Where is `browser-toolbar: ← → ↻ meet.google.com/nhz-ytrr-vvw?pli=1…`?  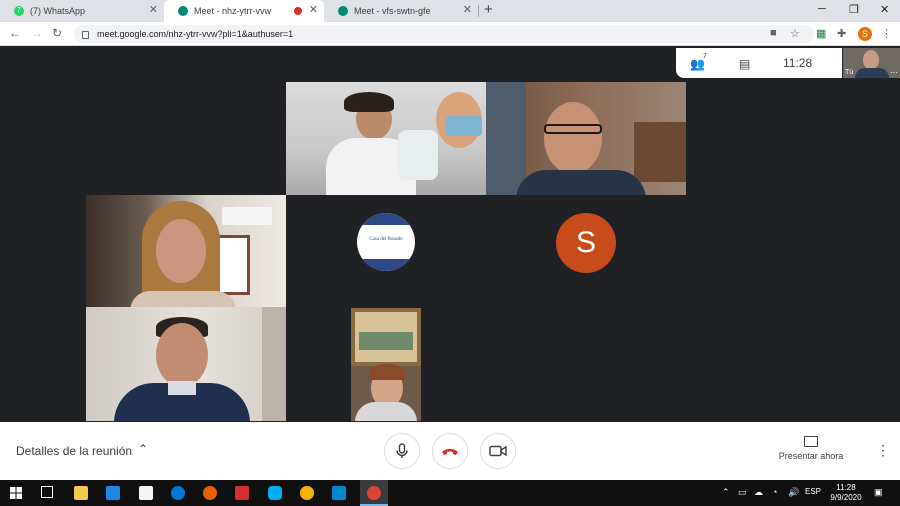
browser-toolbar: ← → ↻ meet.google.com/nhz-ytrr-vvw?pli=1… is located at coordinates (450, 34).